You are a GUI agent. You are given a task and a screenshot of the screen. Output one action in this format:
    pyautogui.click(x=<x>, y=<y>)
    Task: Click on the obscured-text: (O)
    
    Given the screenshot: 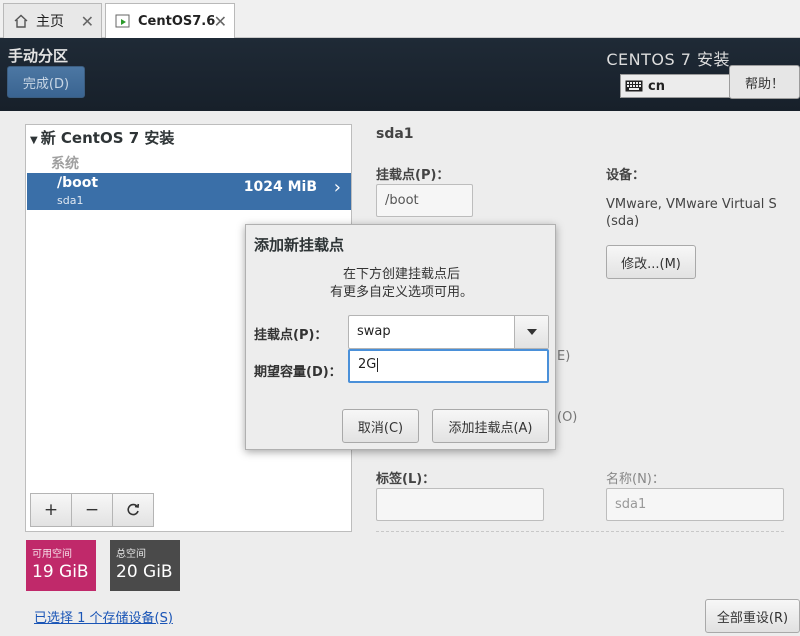 What is the action you would take?
    pyautogui.click(x=567, y=417)
    